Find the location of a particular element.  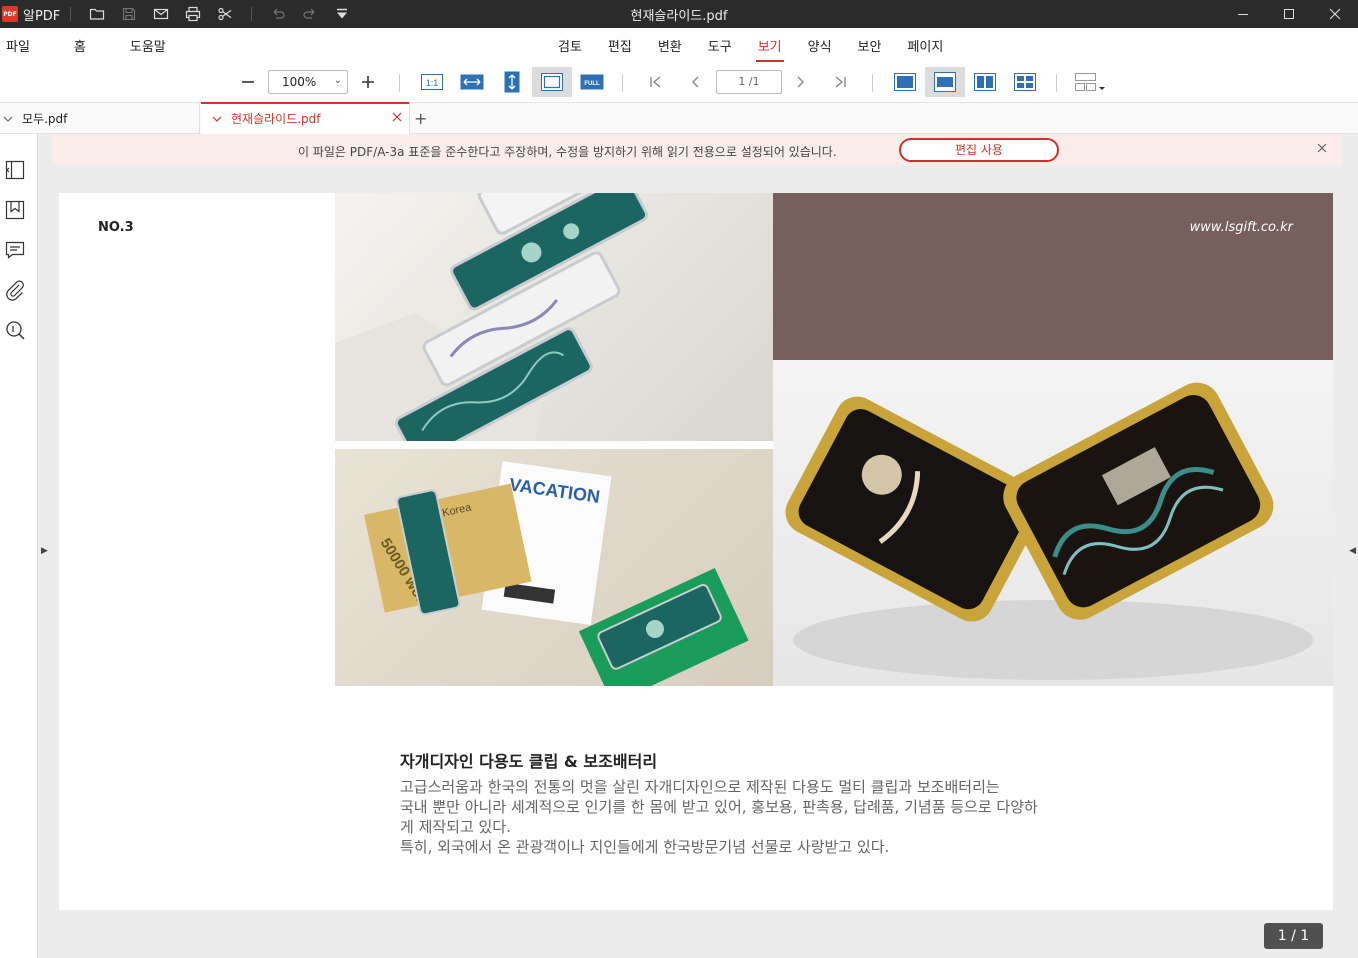

minimize-button is located at coordinates (1243, 14).